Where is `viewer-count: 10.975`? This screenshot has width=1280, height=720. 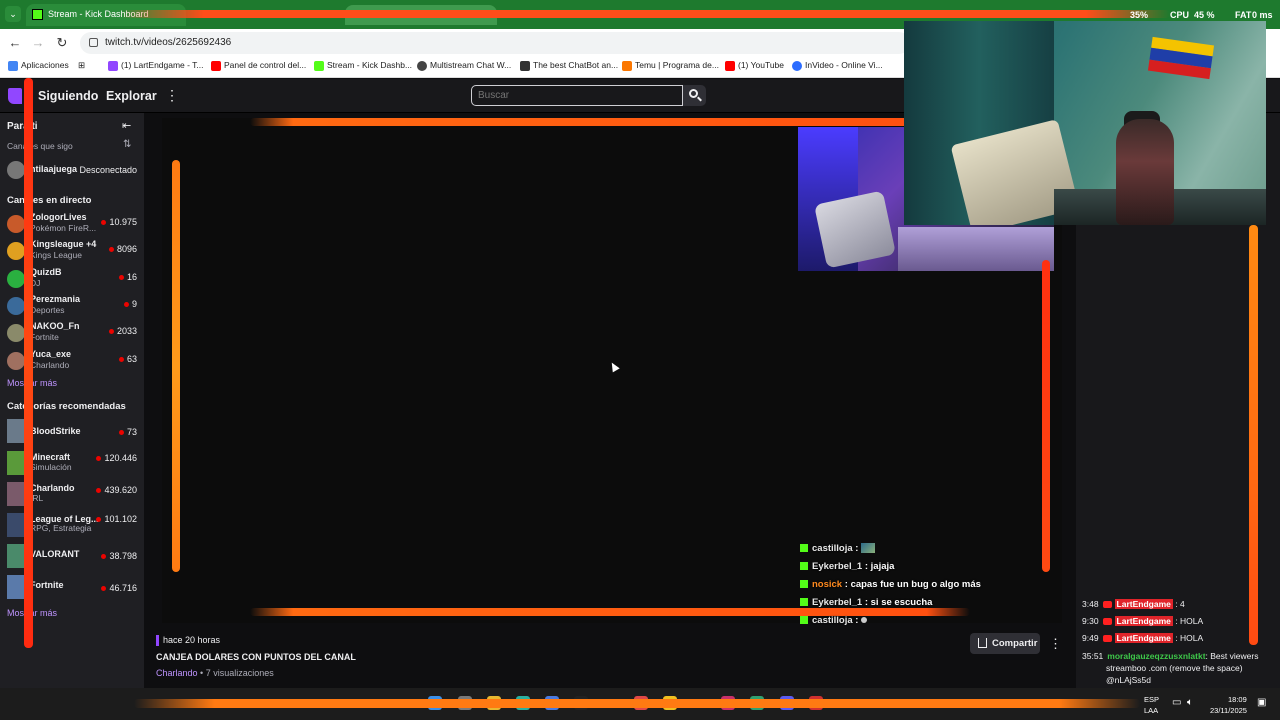
viewer-count: 10.975 is located at coordinates (119, 222).